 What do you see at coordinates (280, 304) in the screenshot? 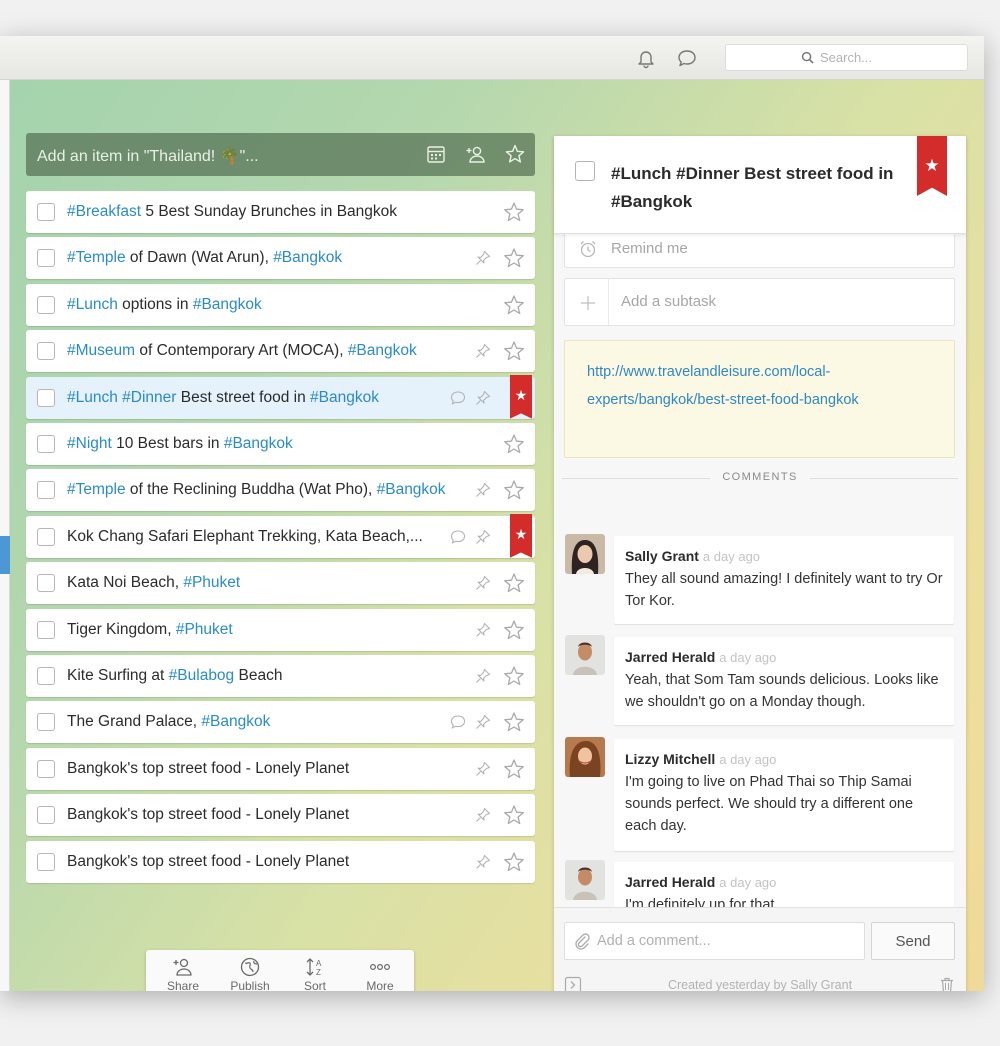
I see `task-row: #Lunch options in #Bangkok` at bounding box center [280, 304].